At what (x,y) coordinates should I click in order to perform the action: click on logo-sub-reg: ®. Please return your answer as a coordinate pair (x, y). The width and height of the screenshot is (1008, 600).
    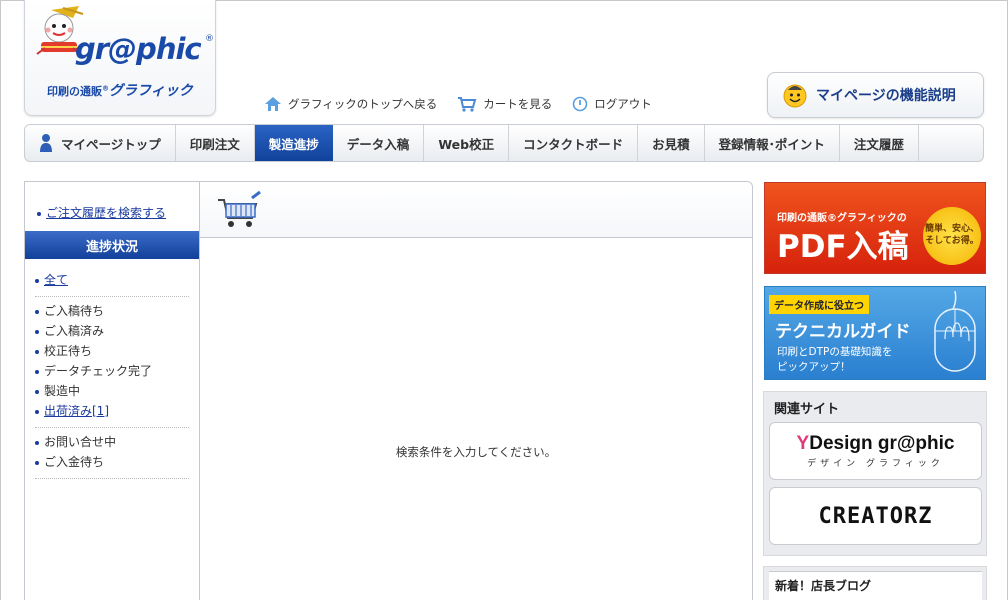
    Looking at the image, I should click on (105, 88).